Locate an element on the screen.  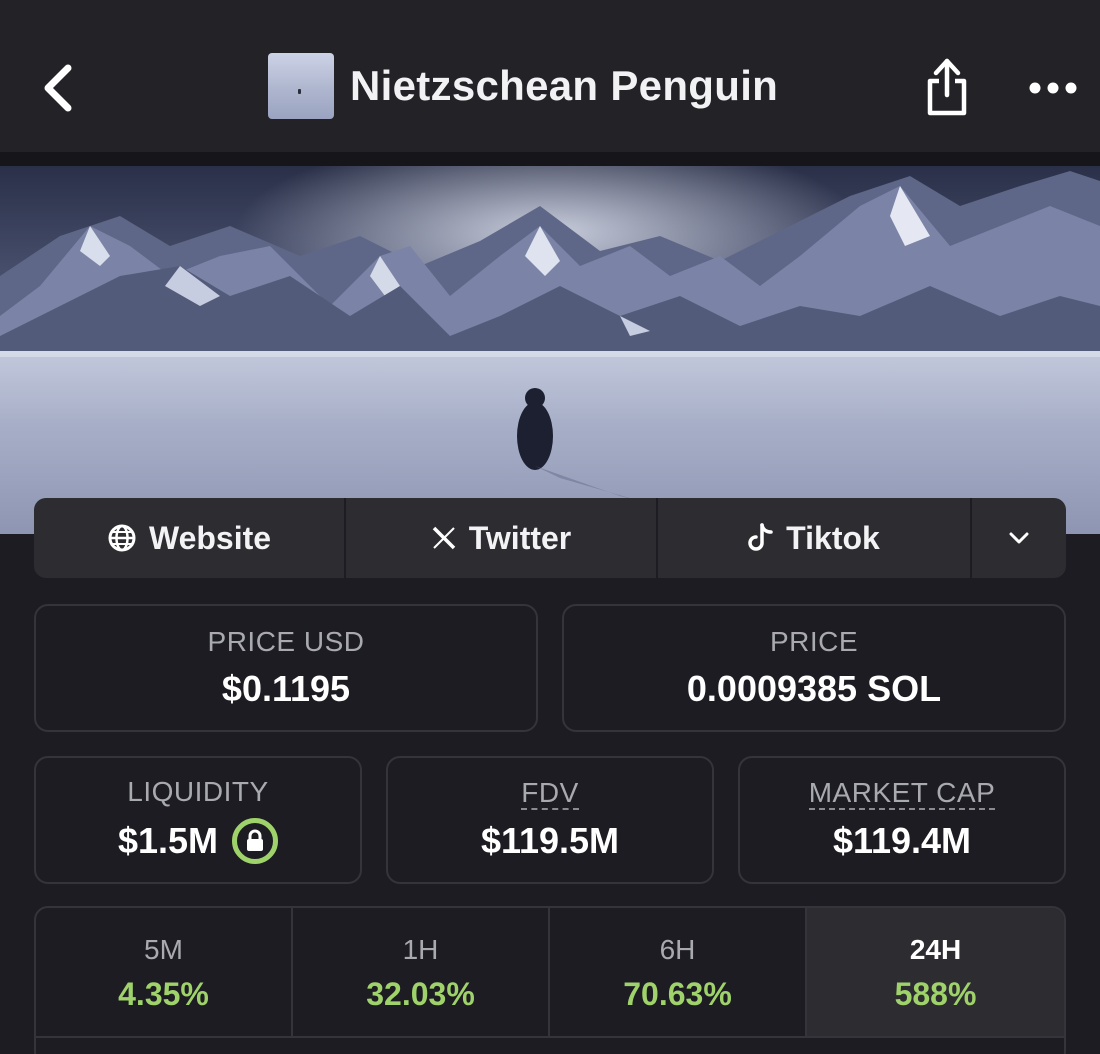
tiktok-button: Tiktok is located at coordinates (815, 538).